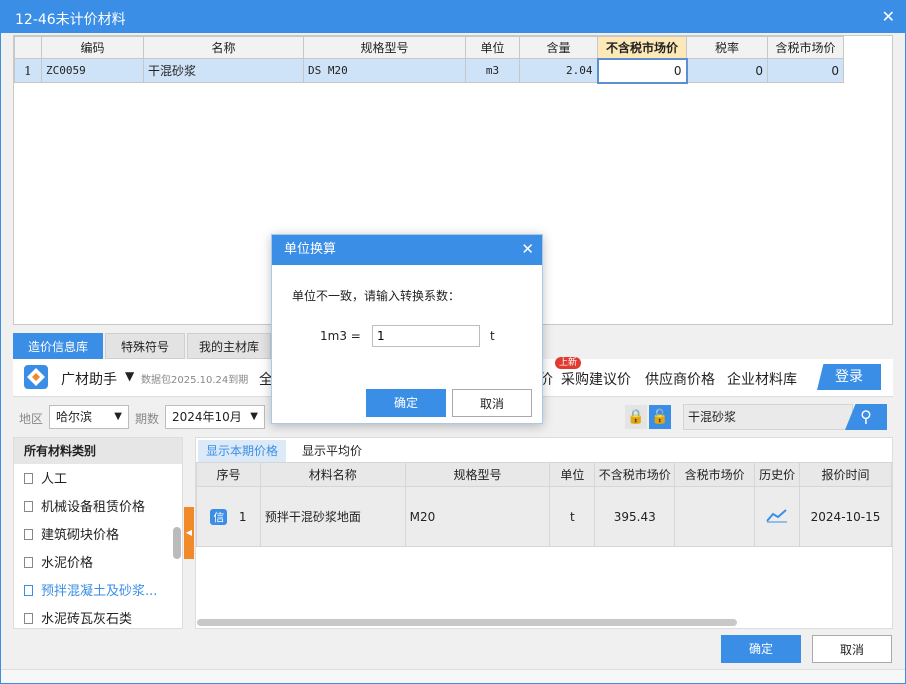 This screenshot has width=906, height=684. Describe the element at coordinates (660, 417) in the screenshot. I see `unlock-icon: 🔓` at that location.